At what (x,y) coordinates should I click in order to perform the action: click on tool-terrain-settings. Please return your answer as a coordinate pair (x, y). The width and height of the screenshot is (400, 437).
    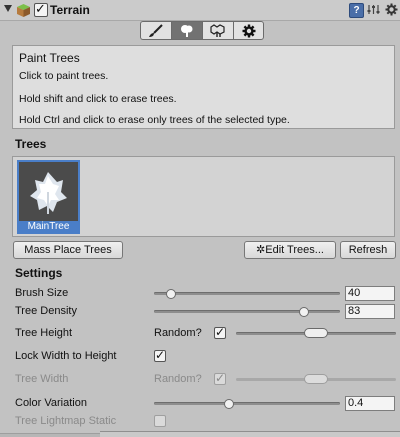
    Looking at the image, I should click on (248, 30).